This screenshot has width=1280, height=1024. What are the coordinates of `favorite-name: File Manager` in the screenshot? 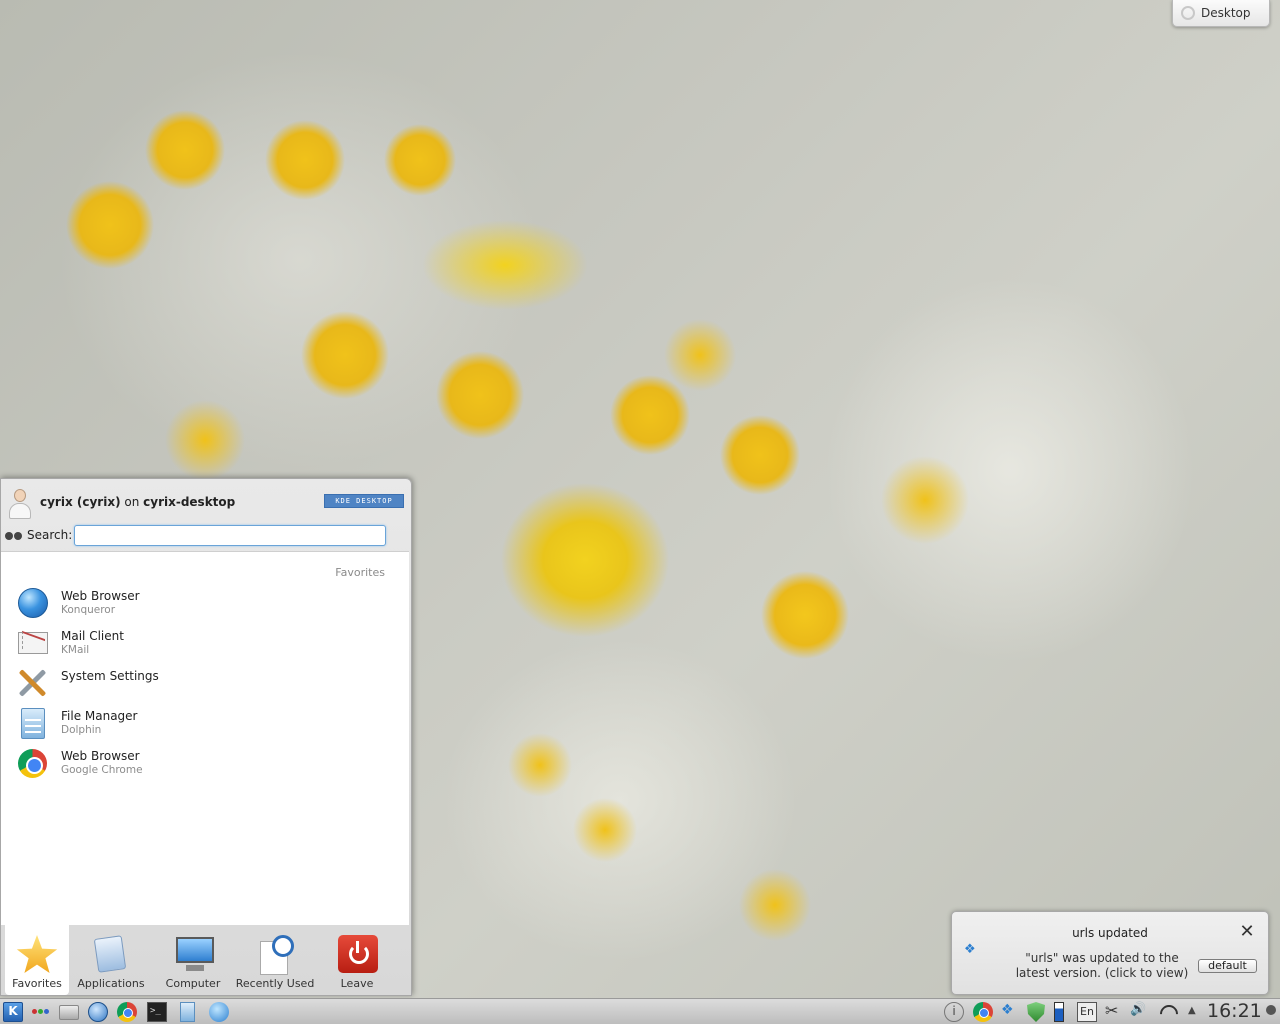 It's located at (99, 716).